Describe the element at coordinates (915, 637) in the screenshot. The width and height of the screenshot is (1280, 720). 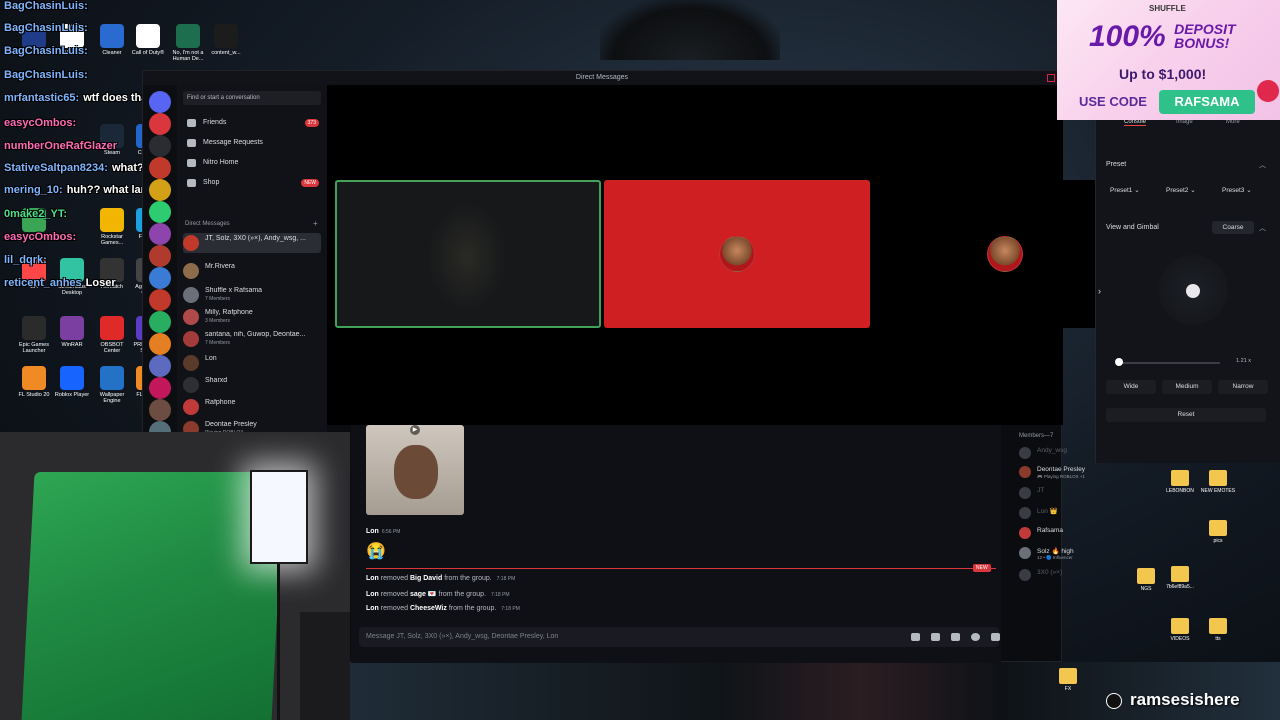
I see `gift-icon` at that location.